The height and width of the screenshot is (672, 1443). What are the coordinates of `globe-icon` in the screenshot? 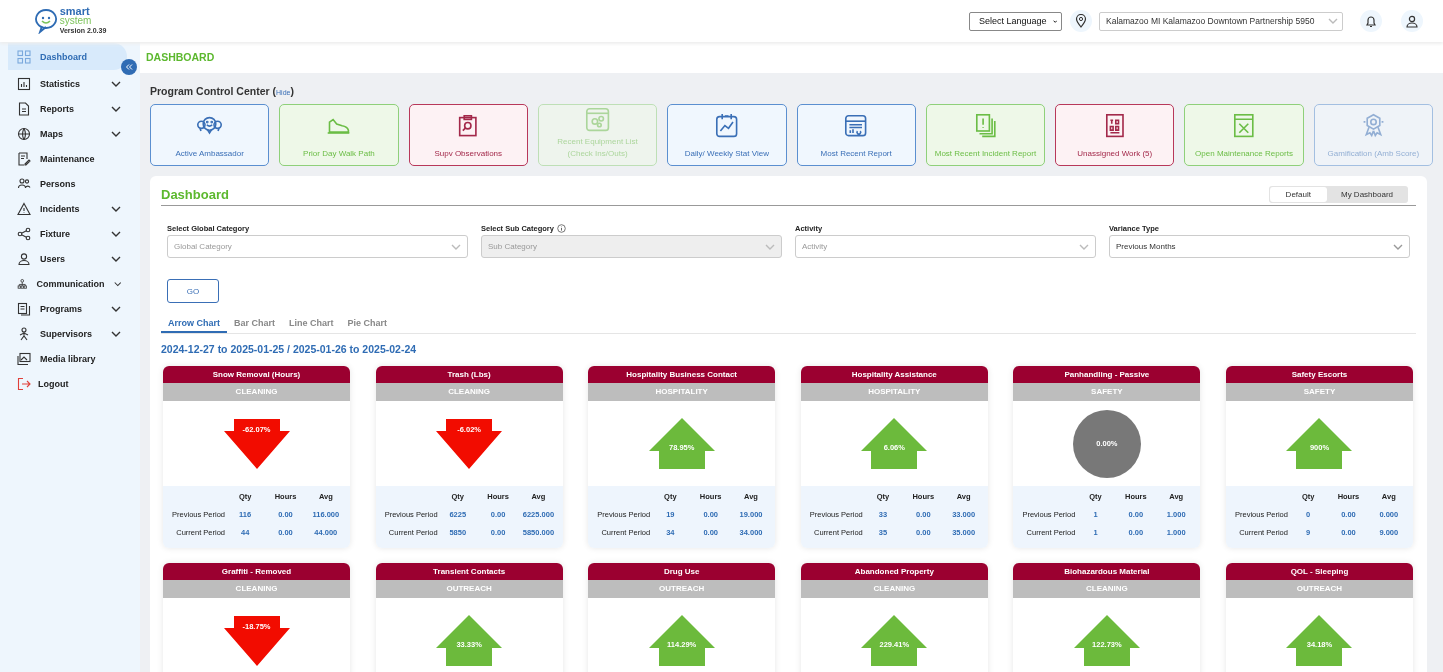 It's located at (24, 133).